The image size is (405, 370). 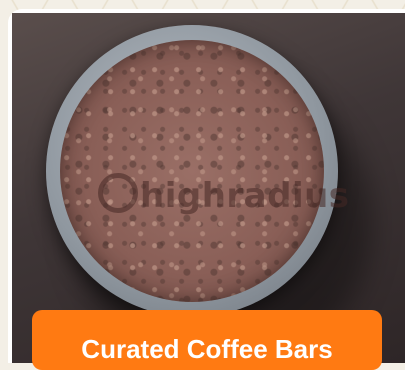 I want to click on watermark: highradius, so click(x=224, y=194).